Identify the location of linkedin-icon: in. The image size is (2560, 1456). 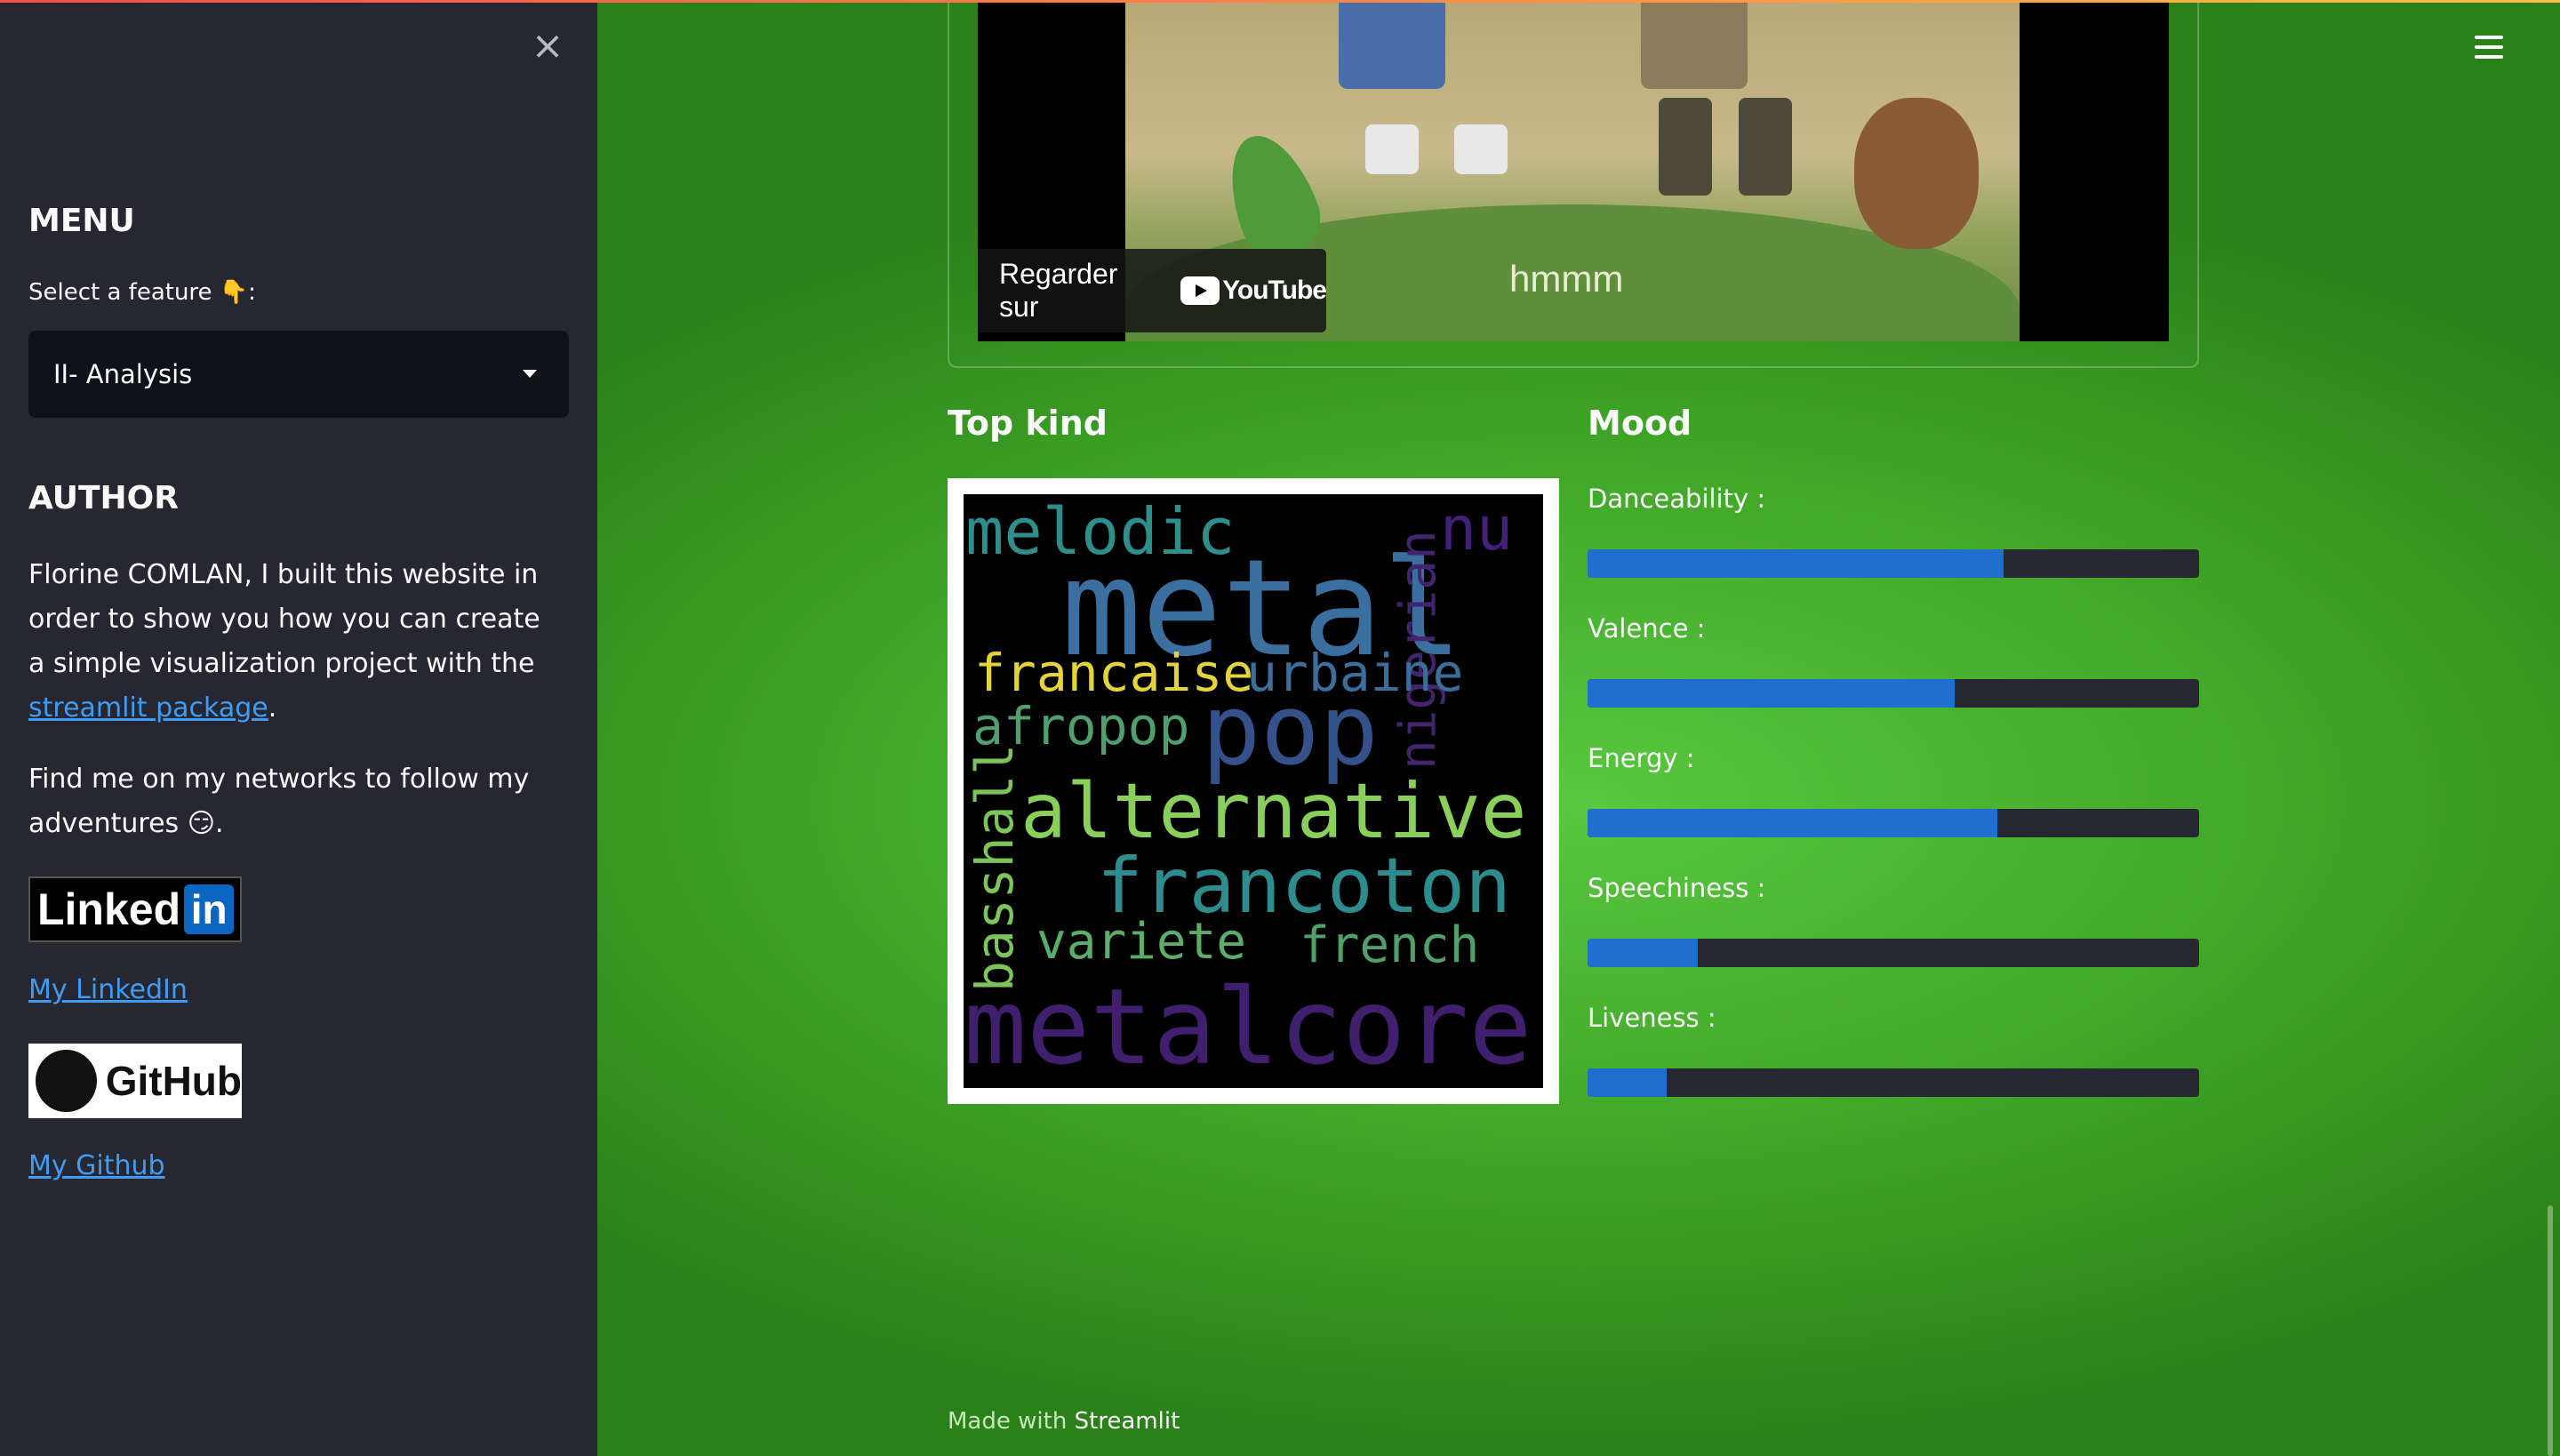
(209, 909).